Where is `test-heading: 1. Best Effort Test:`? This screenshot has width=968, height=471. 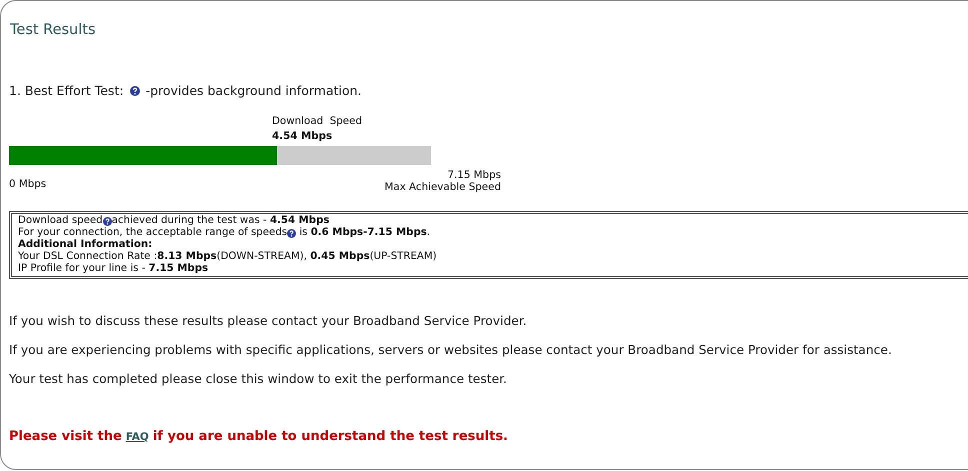
test-heading: 1. Best Effort Test: is located at coordinates (66, 91).